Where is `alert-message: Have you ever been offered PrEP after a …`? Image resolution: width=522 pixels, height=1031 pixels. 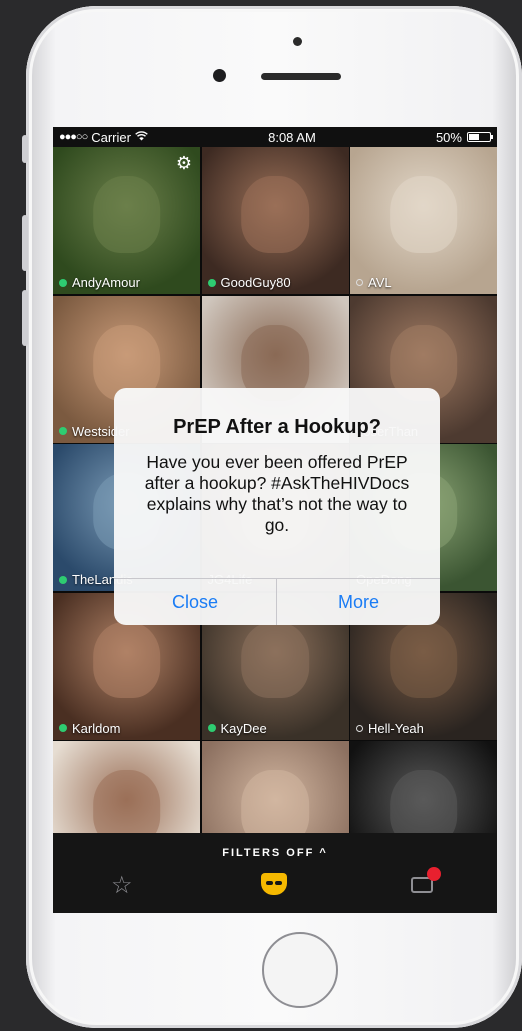
alert-message: Have you ever been offered PrEP after a … is located at coordinates (277, 493).